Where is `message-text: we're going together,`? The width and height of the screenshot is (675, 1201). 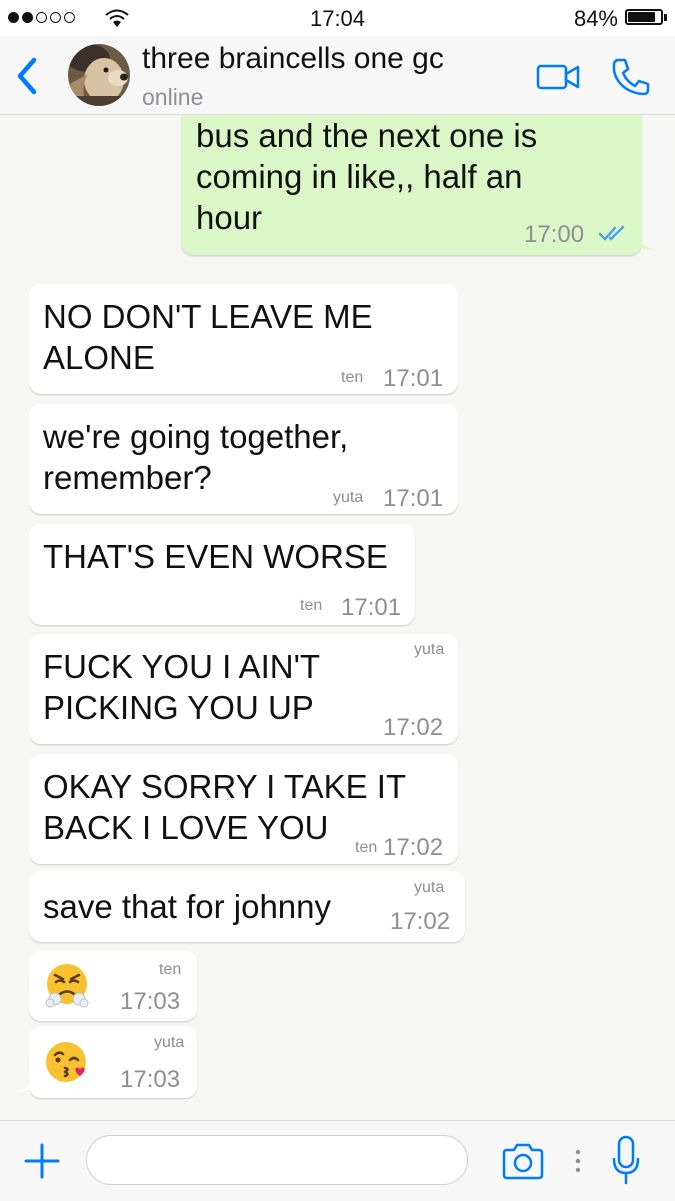 message-text: we're going together, is located at coordinates (196, 436).